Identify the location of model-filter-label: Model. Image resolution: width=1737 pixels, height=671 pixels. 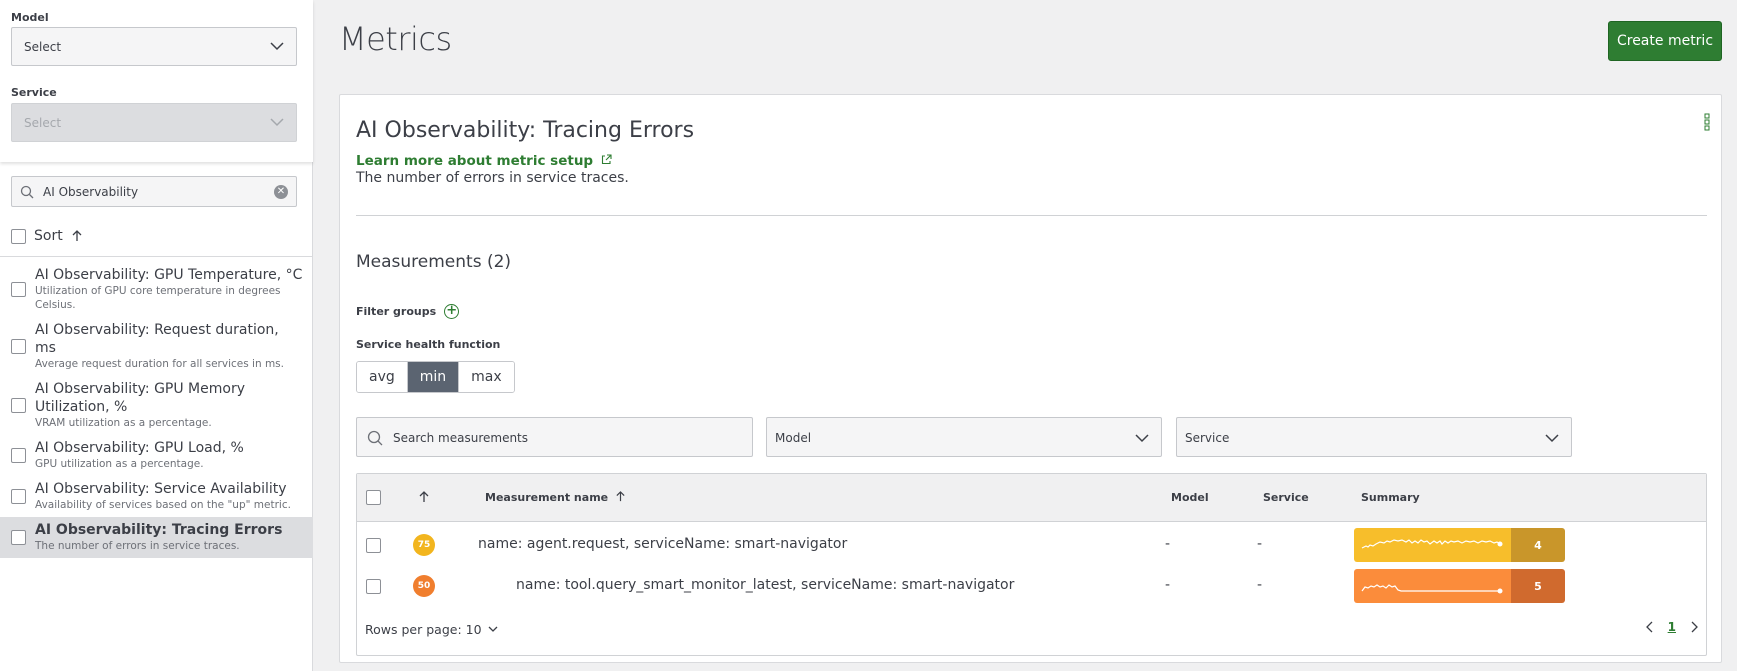
(30, 17).